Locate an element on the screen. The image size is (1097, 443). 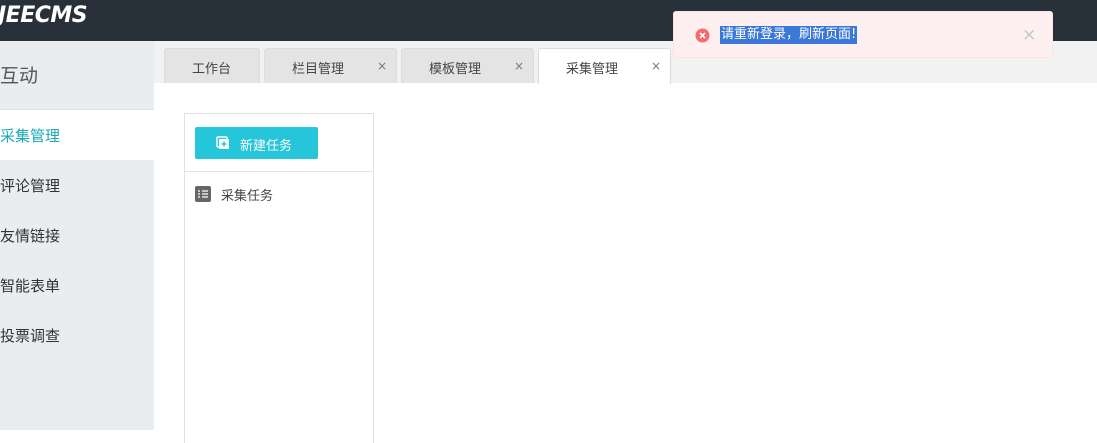
sidebar-item-comments: 评论管理 is located at coordinates (77, 185).